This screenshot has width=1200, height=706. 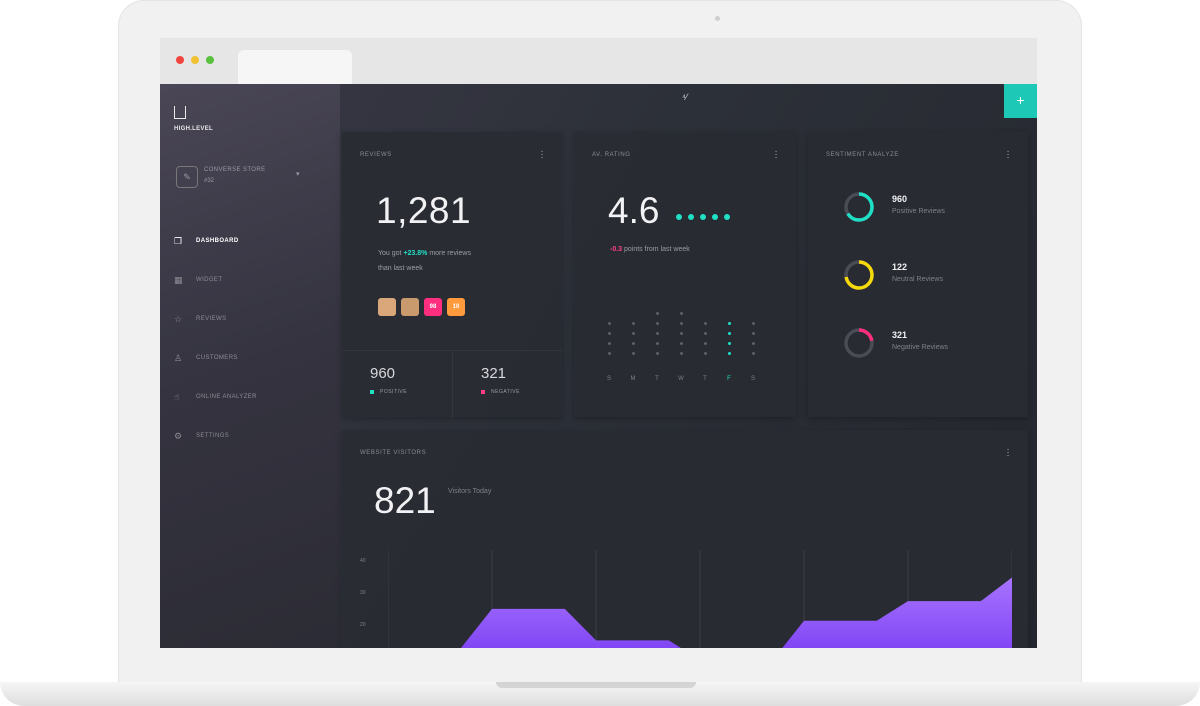 What do you see at coordinates (900, 199) in the screenshot?
I see `positive-reviews-count: 960` at bounding box center [900, 199].